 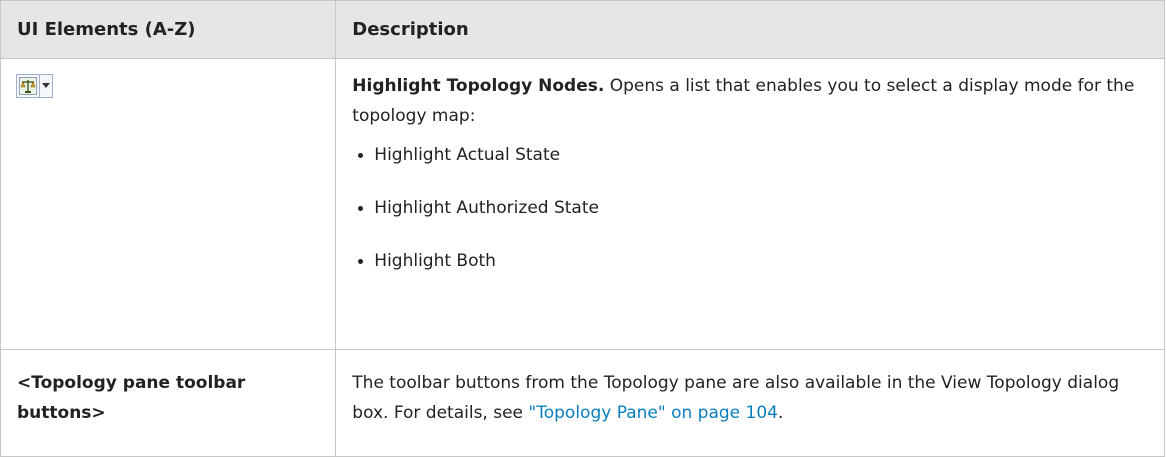 What do you see at coordinates (750, 261) in the screenshot?
I see `list-item: Highlight Both` at bounding box center [750, 261].